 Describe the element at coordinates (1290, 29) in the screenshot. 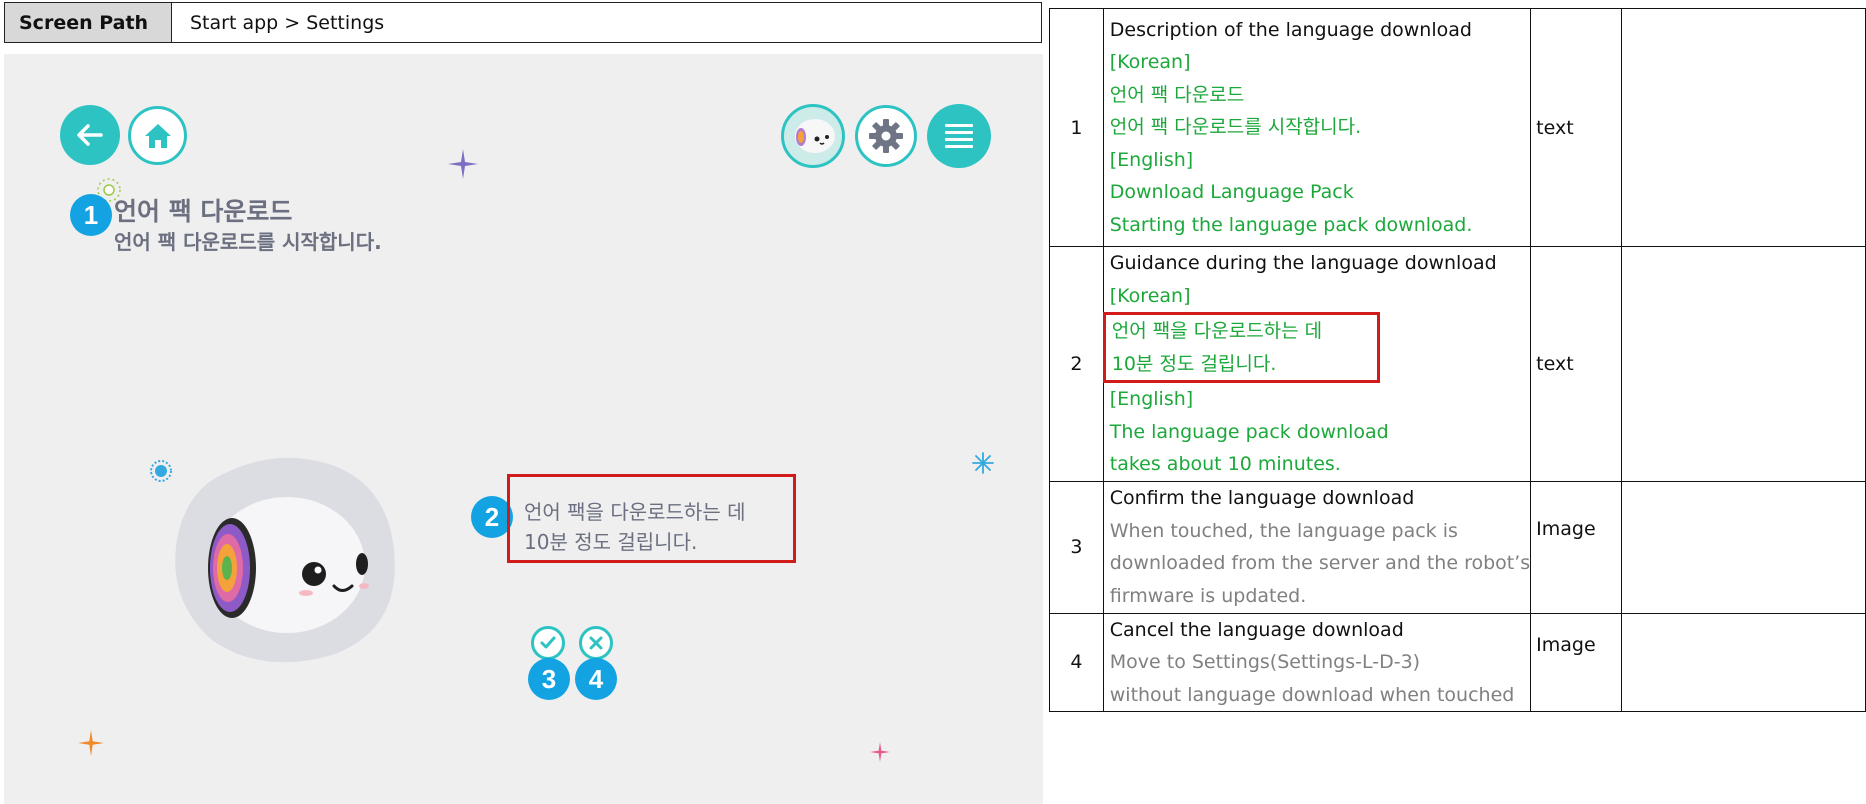

I see `row-title: Description of the language download` at that location.